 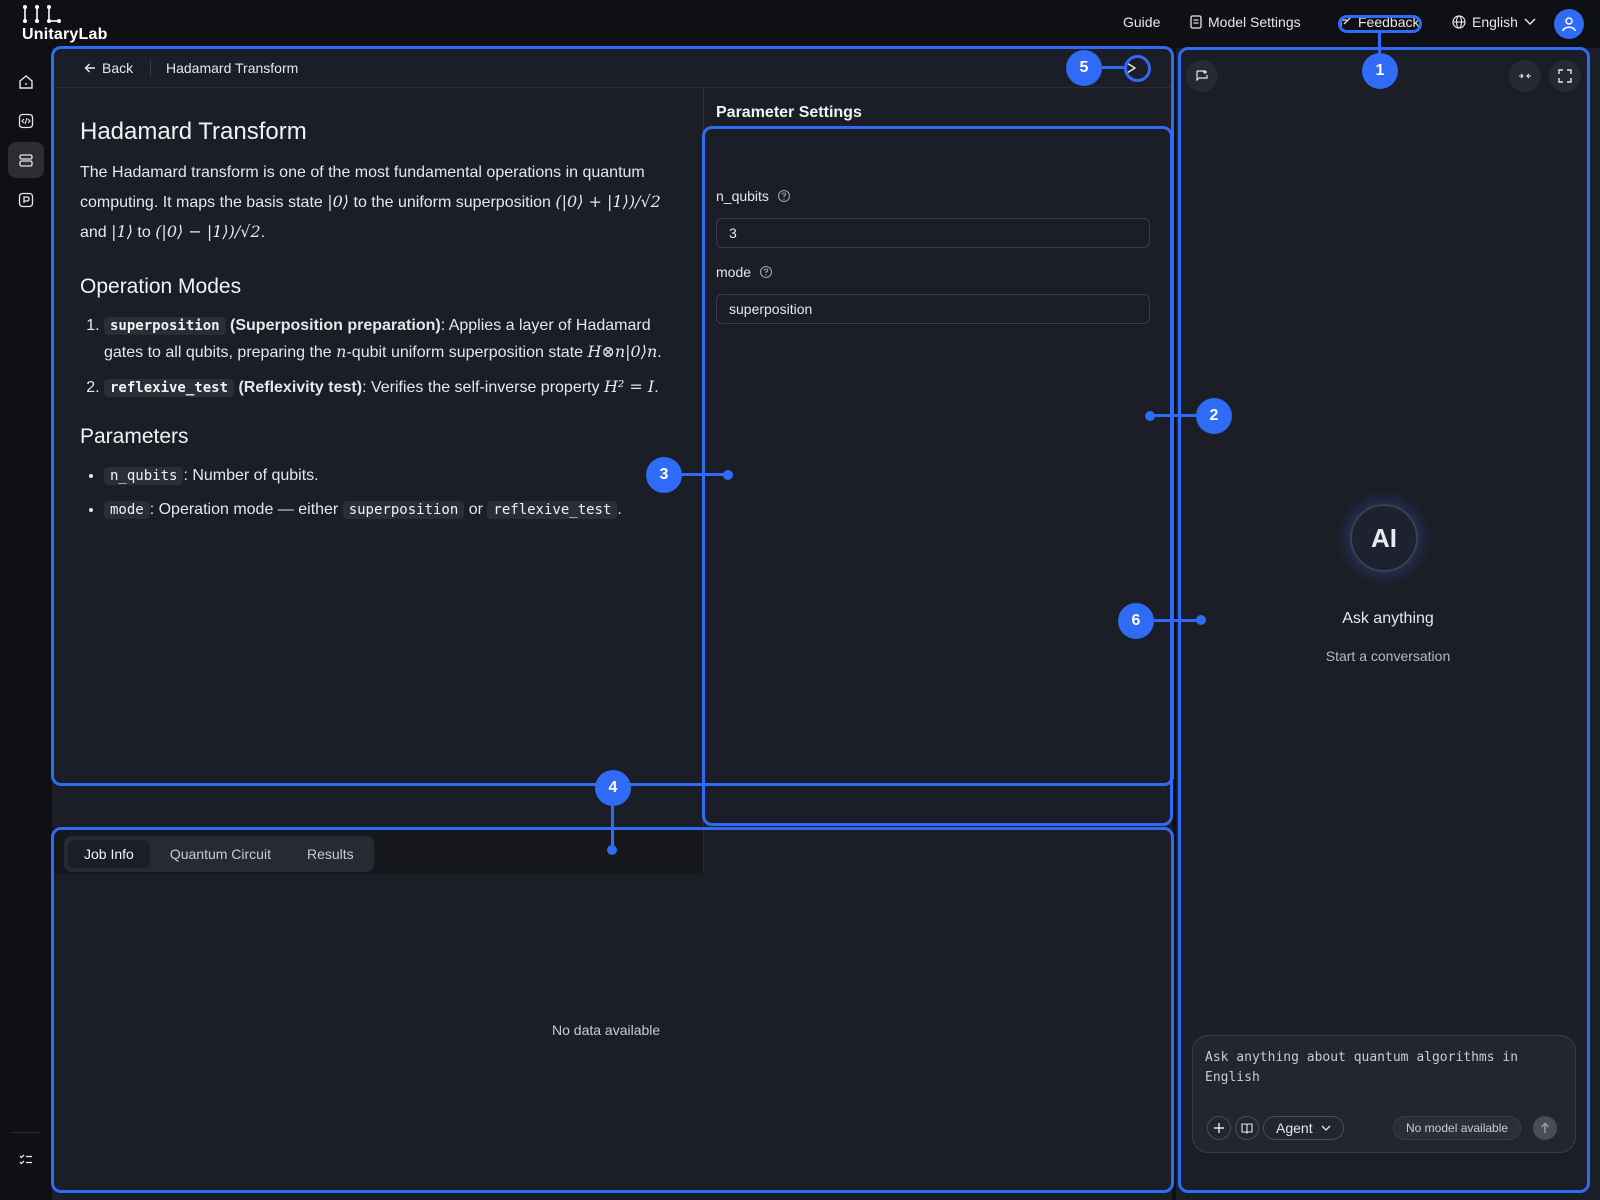 What do you see at coordinates (476, 509) in the screenshot?
I see `param-text: or` at bounding box center [476, 509].